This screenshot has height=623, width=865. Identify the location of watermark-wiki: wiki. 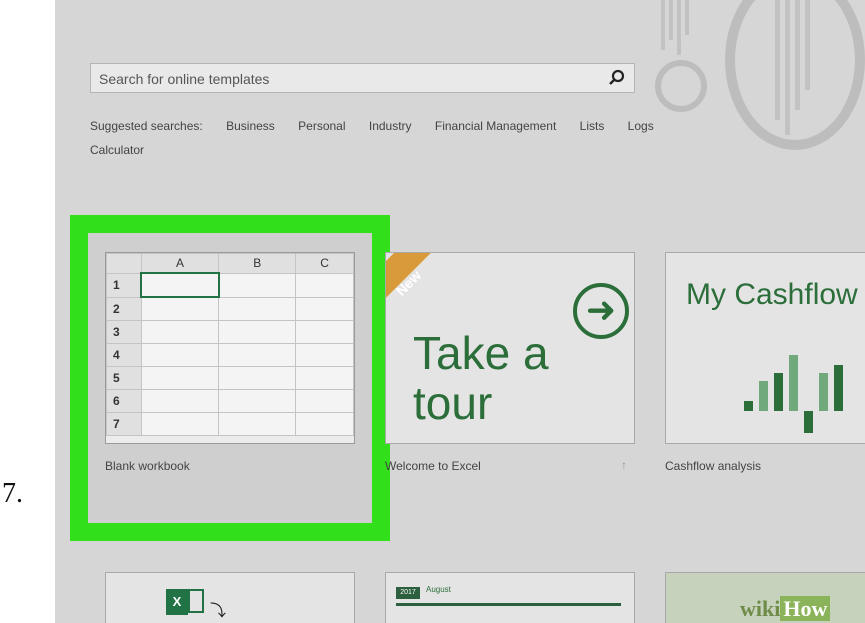
(760, 608).